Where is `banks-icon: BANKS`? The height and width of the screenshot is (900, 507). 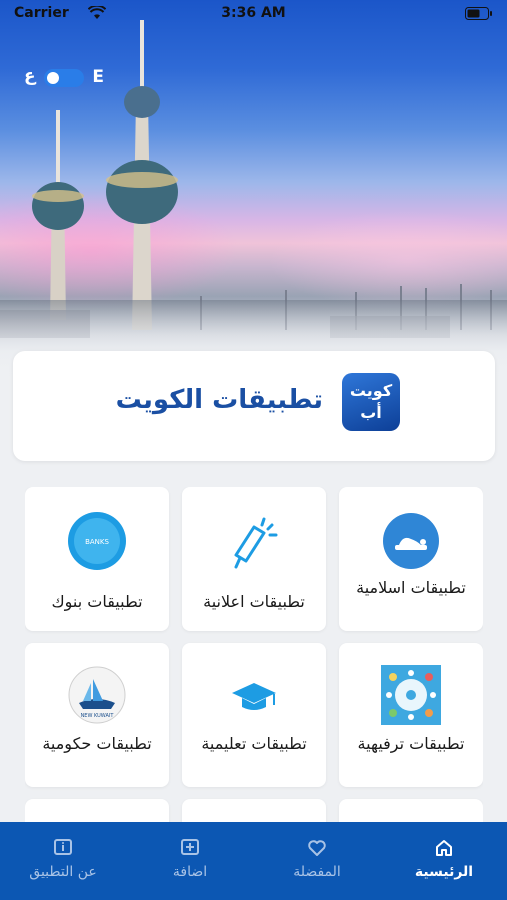 banks-icon: BANKS is located at coordinates (97, 541).